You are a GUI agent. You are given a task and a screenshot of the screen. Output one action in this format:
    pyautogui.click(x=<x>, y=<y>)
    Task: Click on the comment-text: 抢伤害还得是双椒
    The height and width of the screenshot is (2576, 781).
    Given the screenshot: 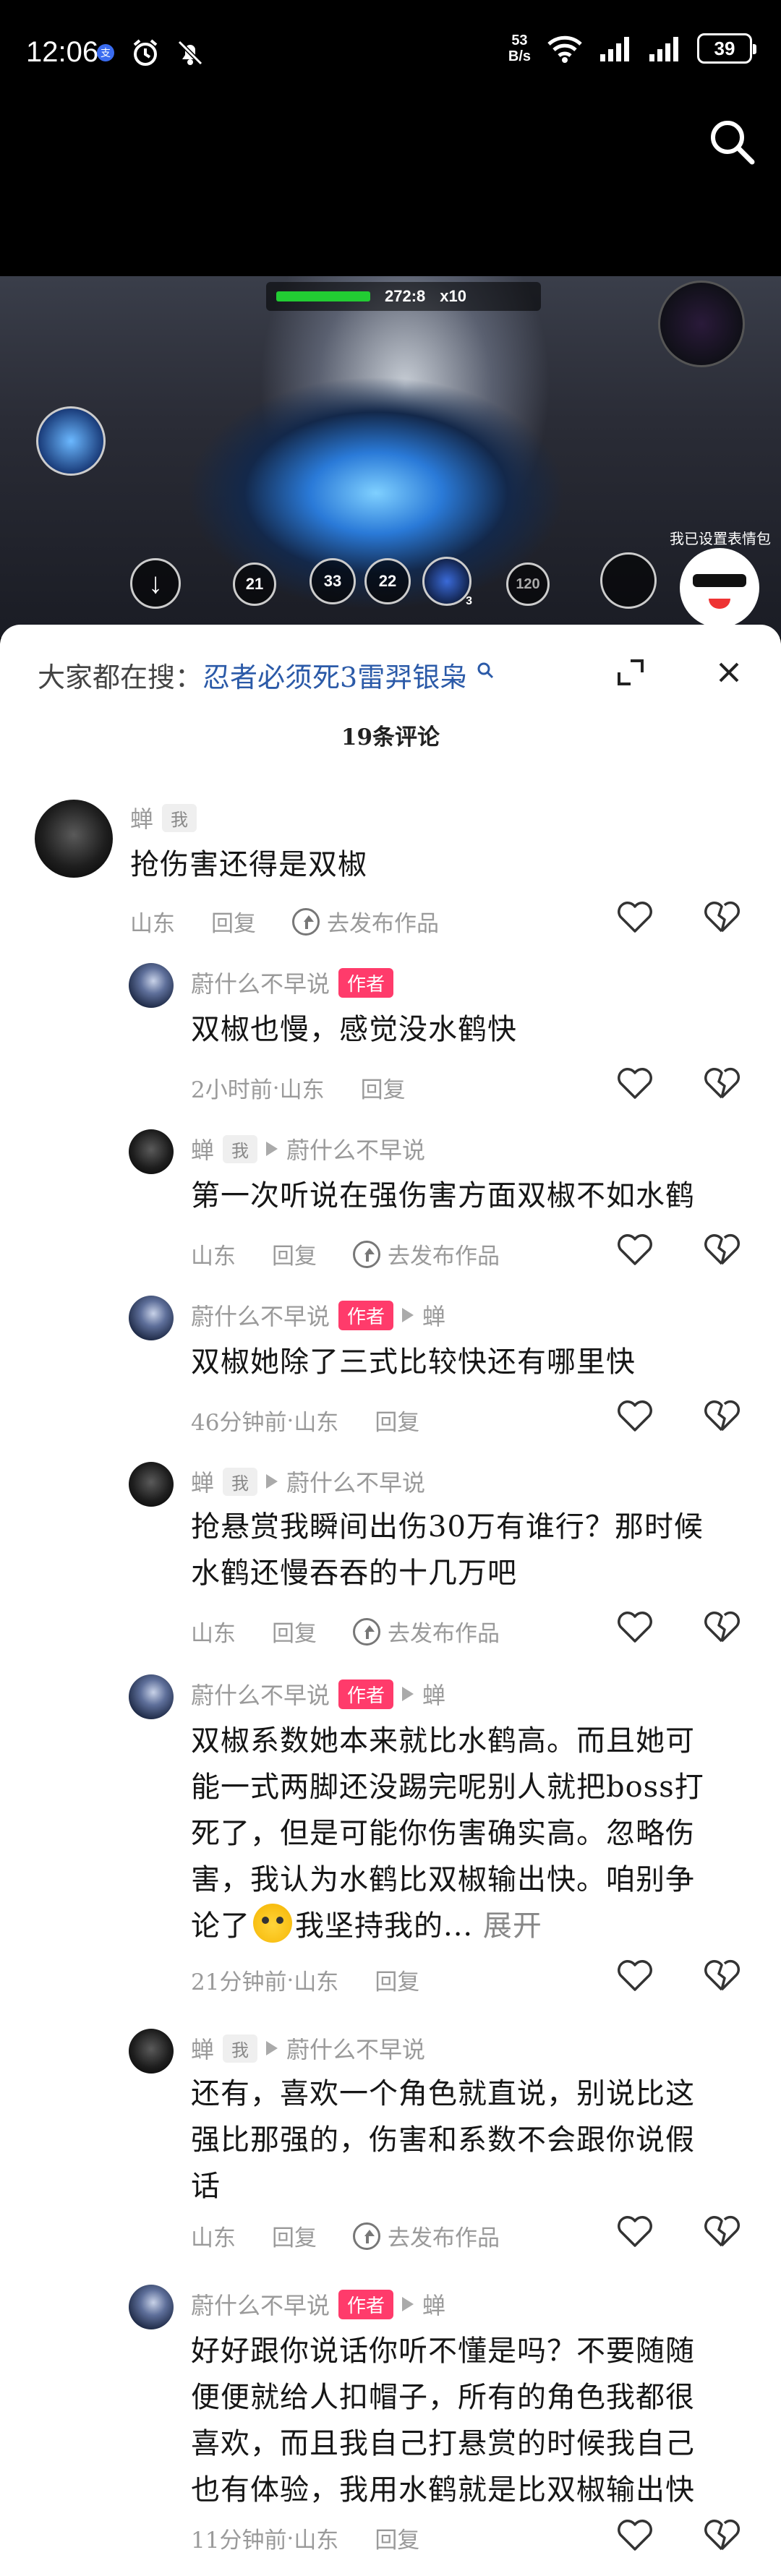 What is the action you would take?
    pyautogui.click(x=248, y=865)
    